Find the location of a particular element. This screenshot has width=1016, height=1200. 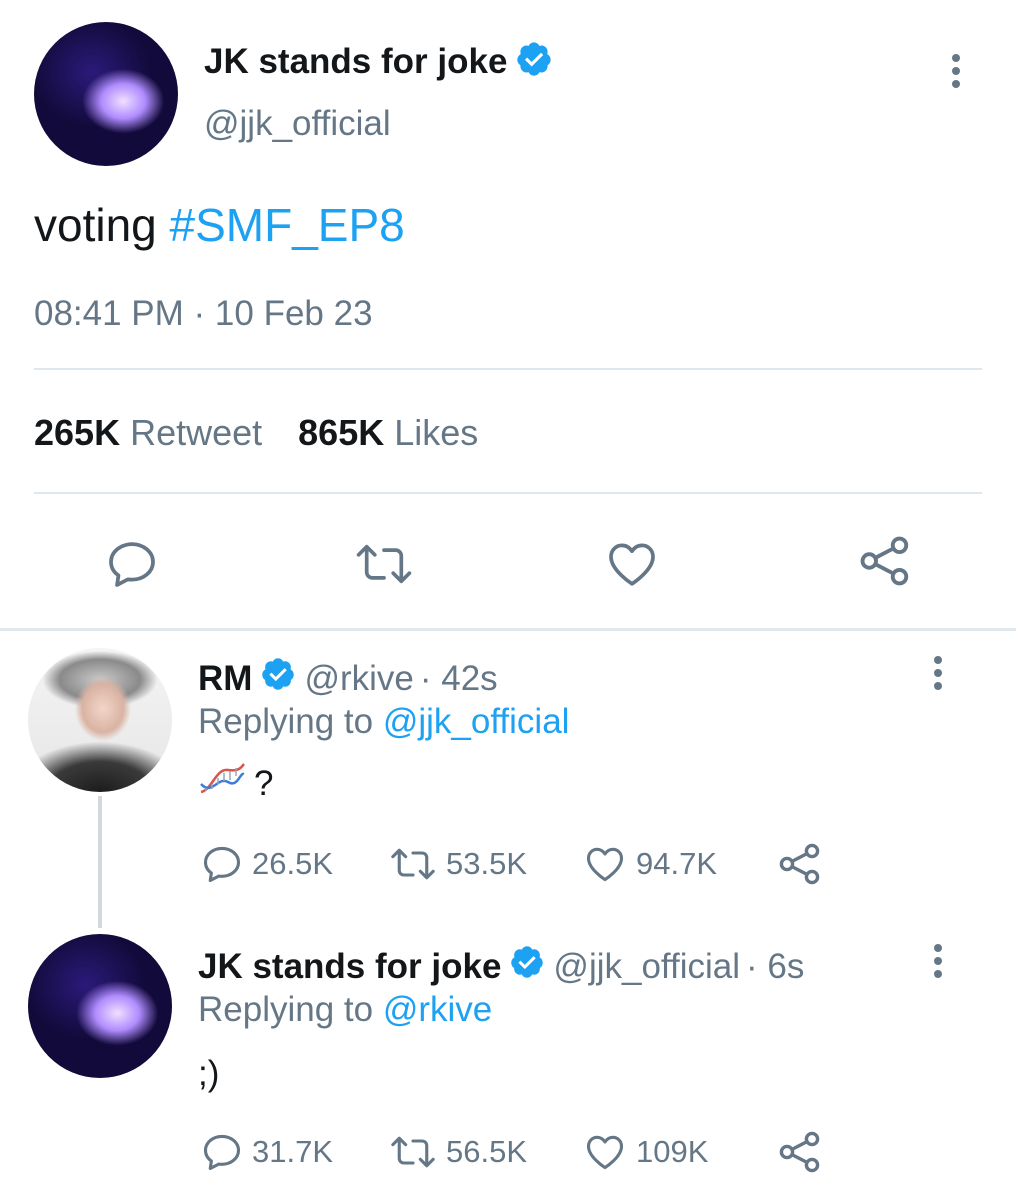

dna-emoji-icon is located at coordinates (222, 783).